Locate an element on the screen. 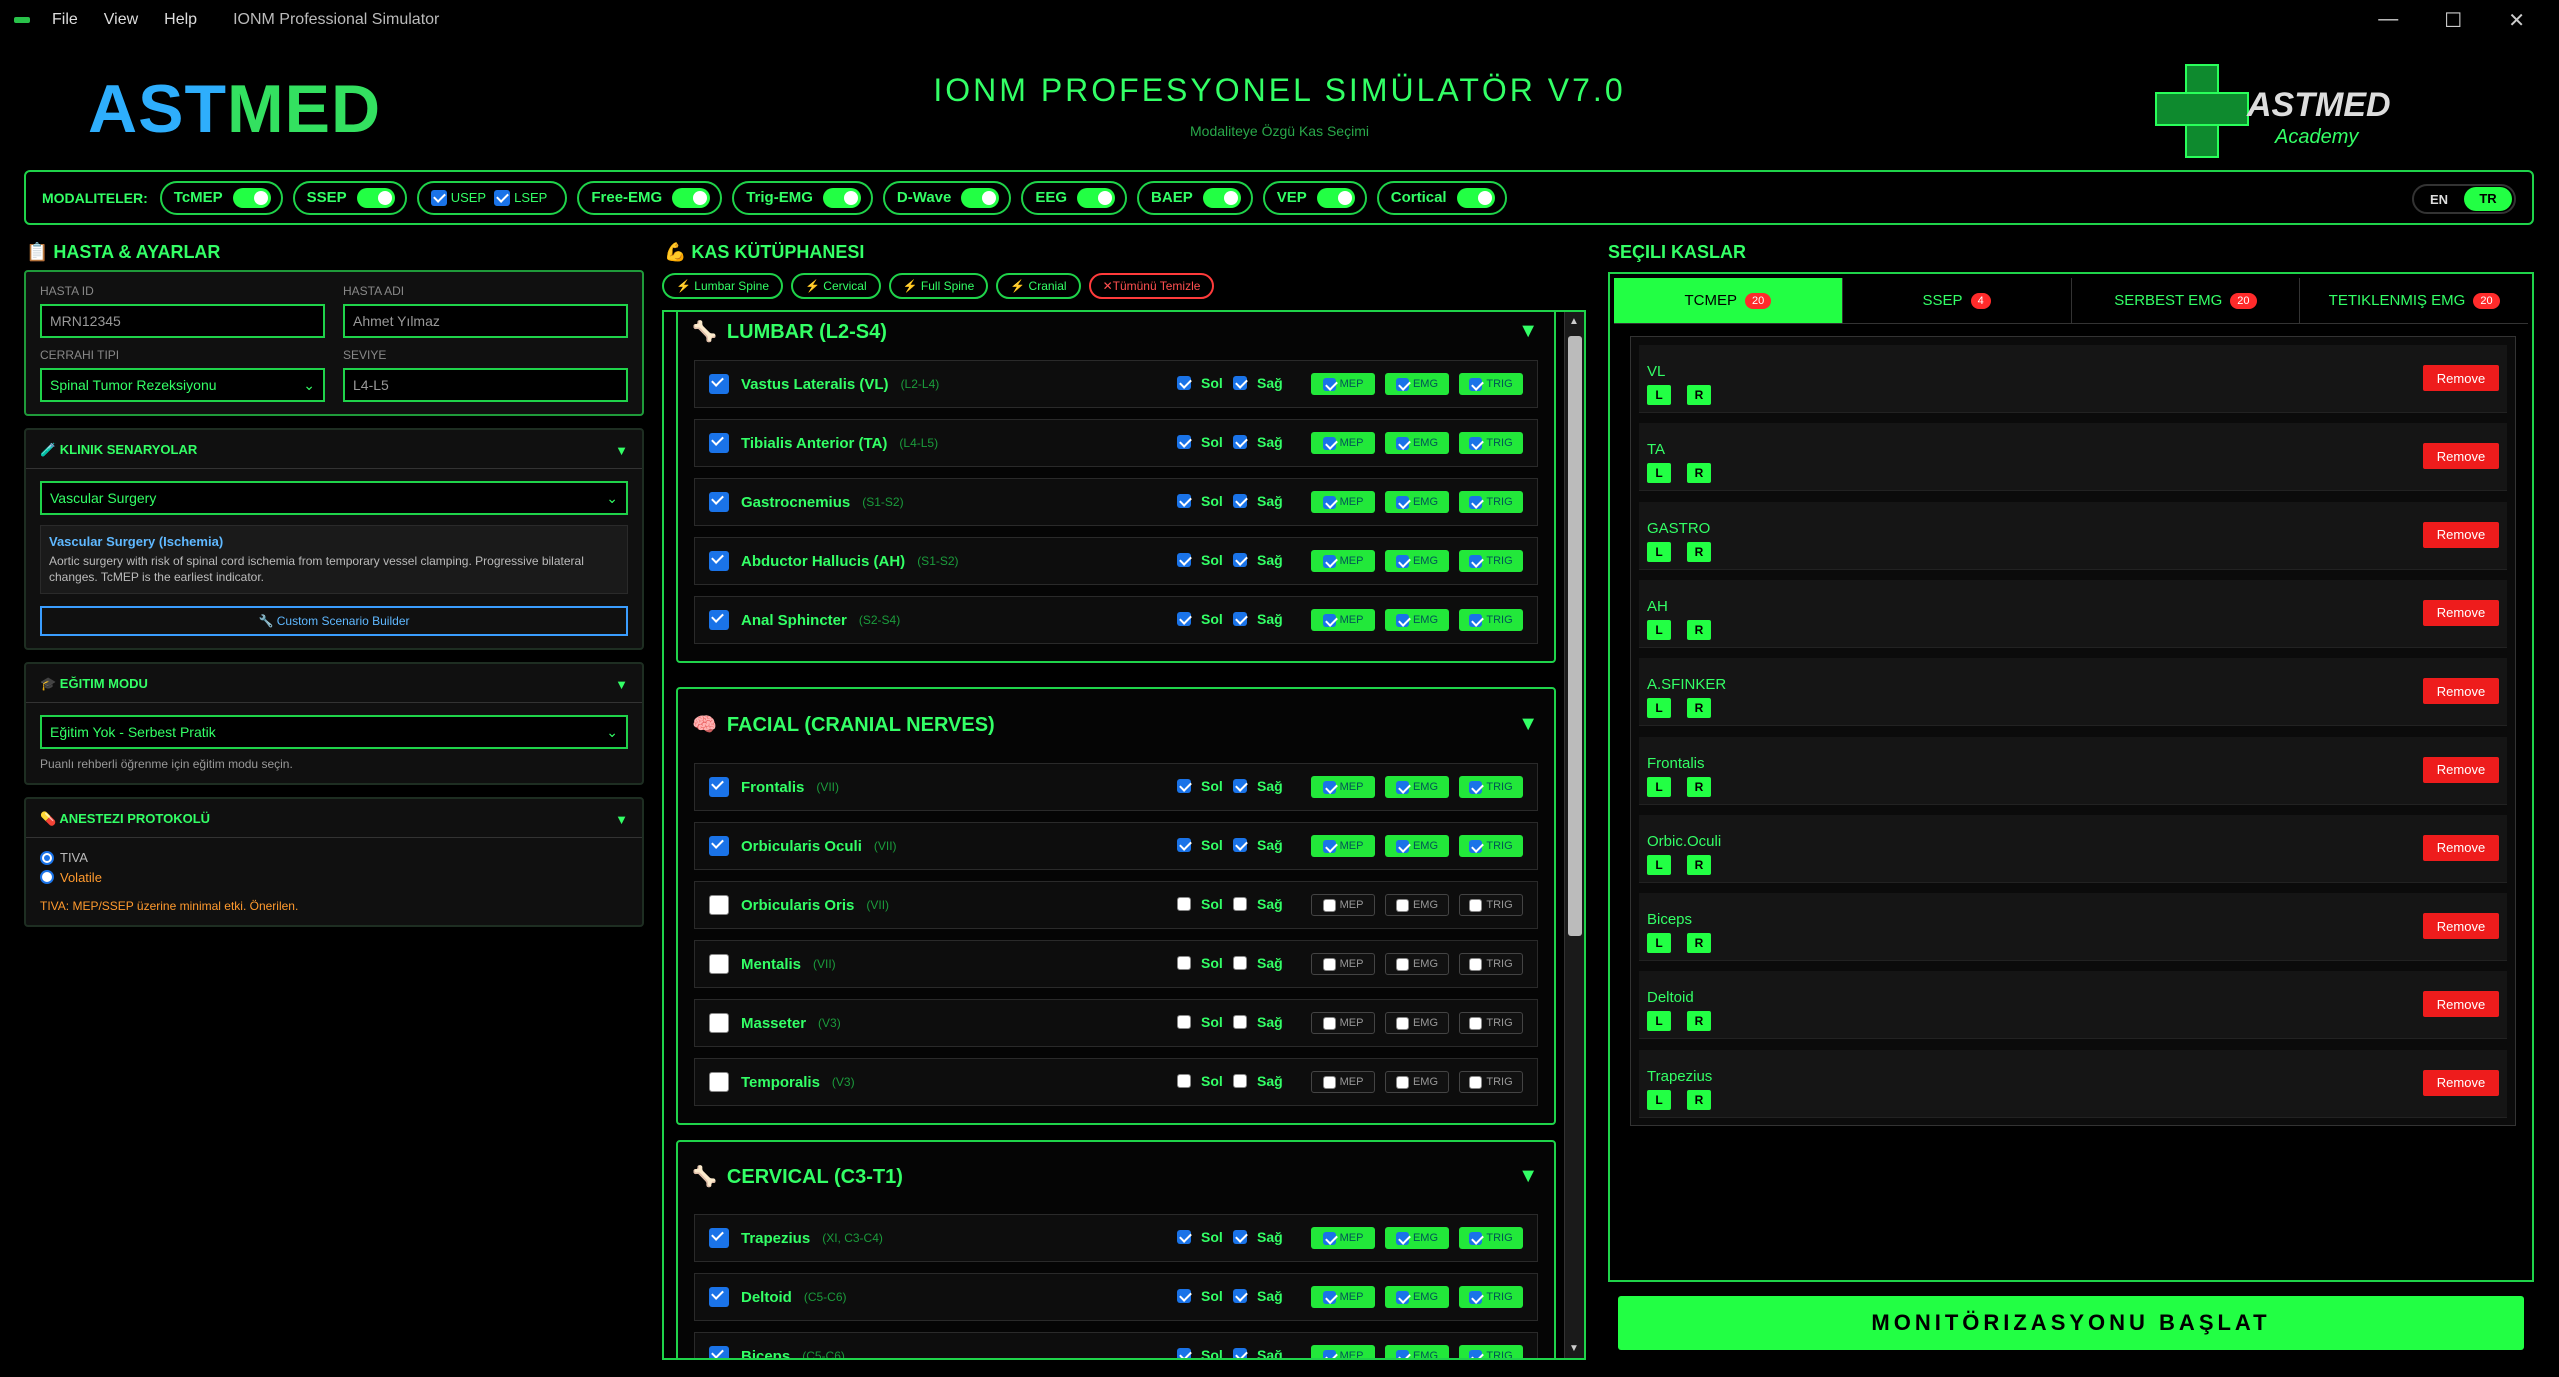 The image size is (2559, 1377). level-input: L4-L5 is located at coordinates (485, 385).